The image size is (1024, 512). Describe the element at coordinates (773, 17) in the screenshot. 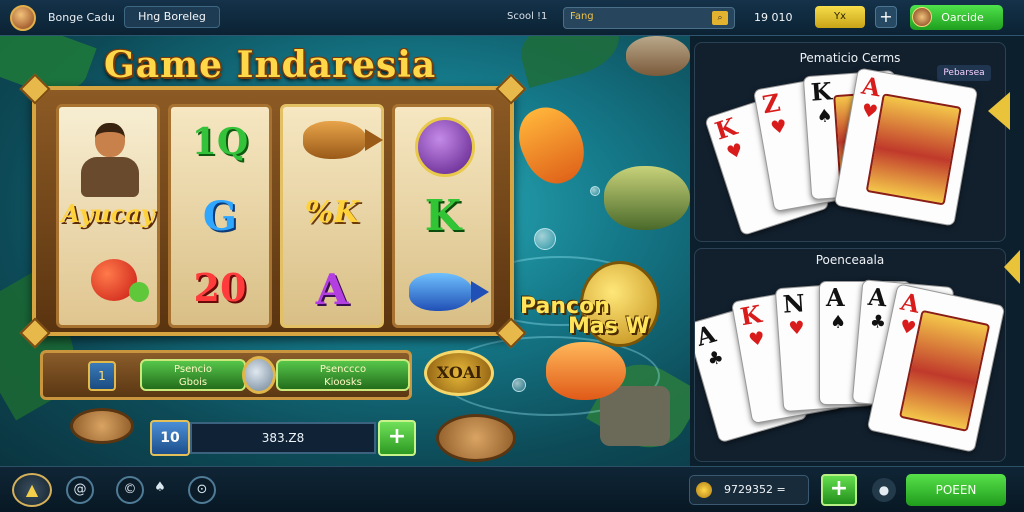

I see `balance-display: 19 010` at that location.